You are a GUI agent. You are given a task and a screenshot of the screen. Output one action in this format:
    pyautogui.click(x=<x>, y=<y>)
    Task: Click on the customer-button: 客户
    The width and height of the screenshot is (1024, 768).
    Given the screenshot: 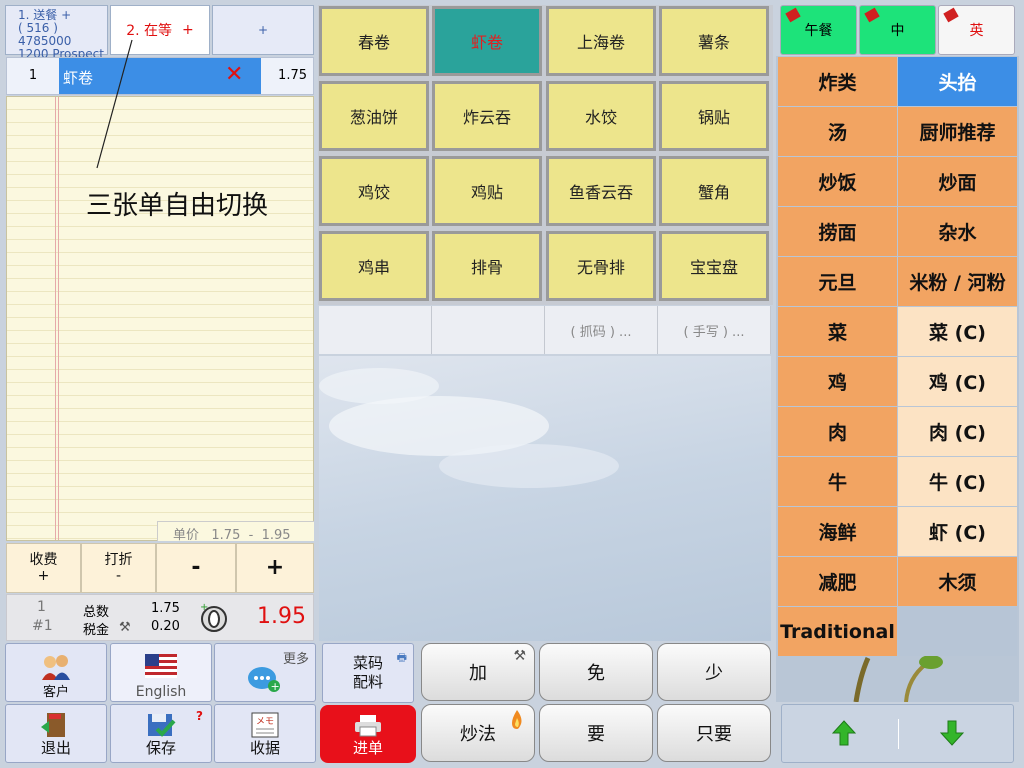 What is the action you would take?
    pyautogui.click(x=56, y=672)
    